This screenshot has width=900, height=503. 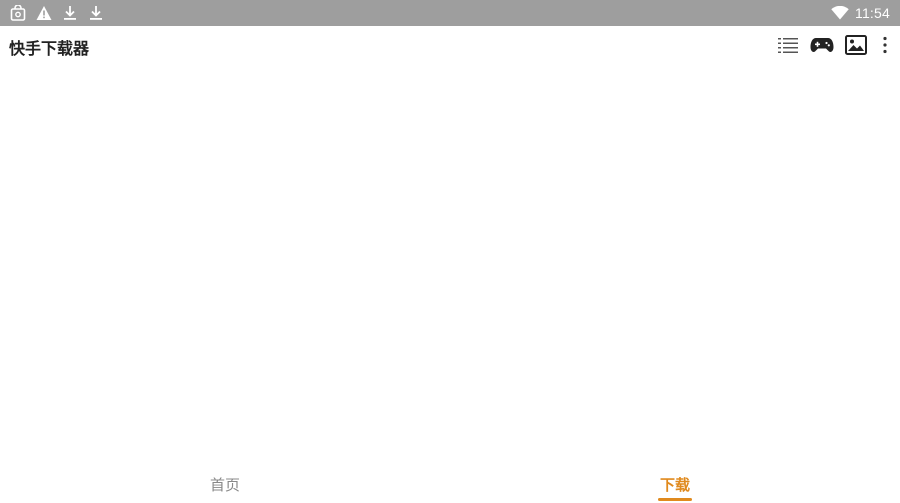 What do you see at coordinates (44, 13) in the screenshot?
I see `warning-icon` at bounding box center [44, 13].